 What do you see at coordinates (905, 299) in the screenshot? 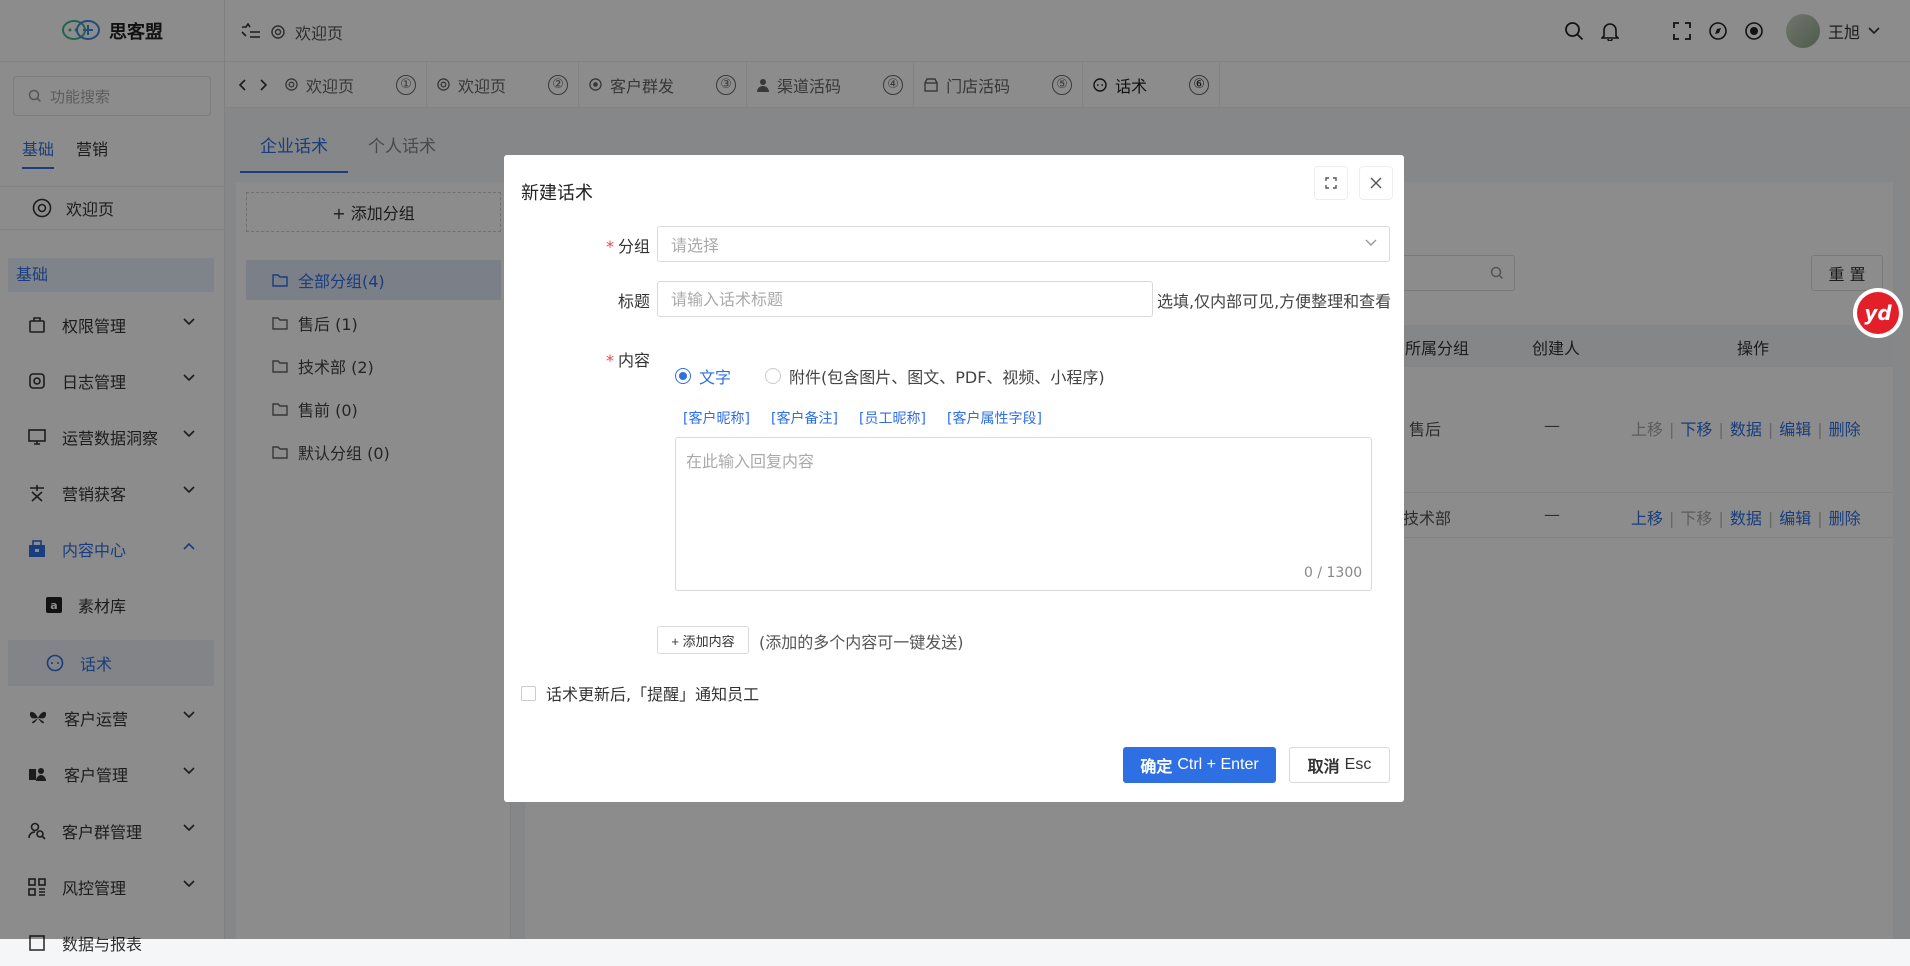
I see `title-input` at bounding box center [905, 299].